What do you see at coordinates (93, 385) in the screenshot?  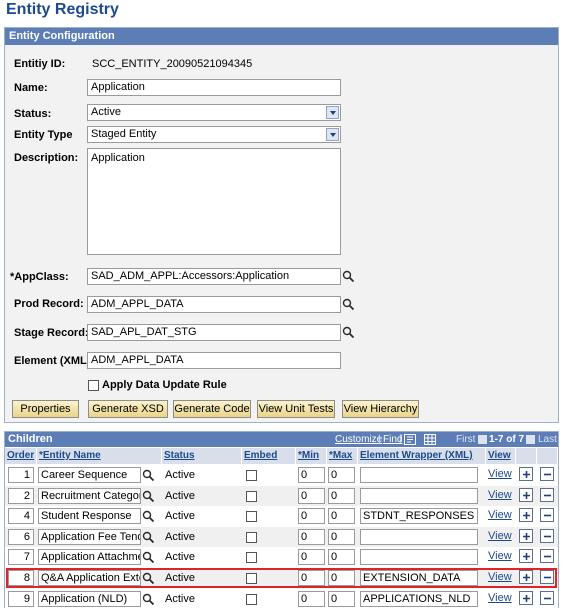 I see `apply-data-update-rule-checkbox` at bounding box center [93, 385].